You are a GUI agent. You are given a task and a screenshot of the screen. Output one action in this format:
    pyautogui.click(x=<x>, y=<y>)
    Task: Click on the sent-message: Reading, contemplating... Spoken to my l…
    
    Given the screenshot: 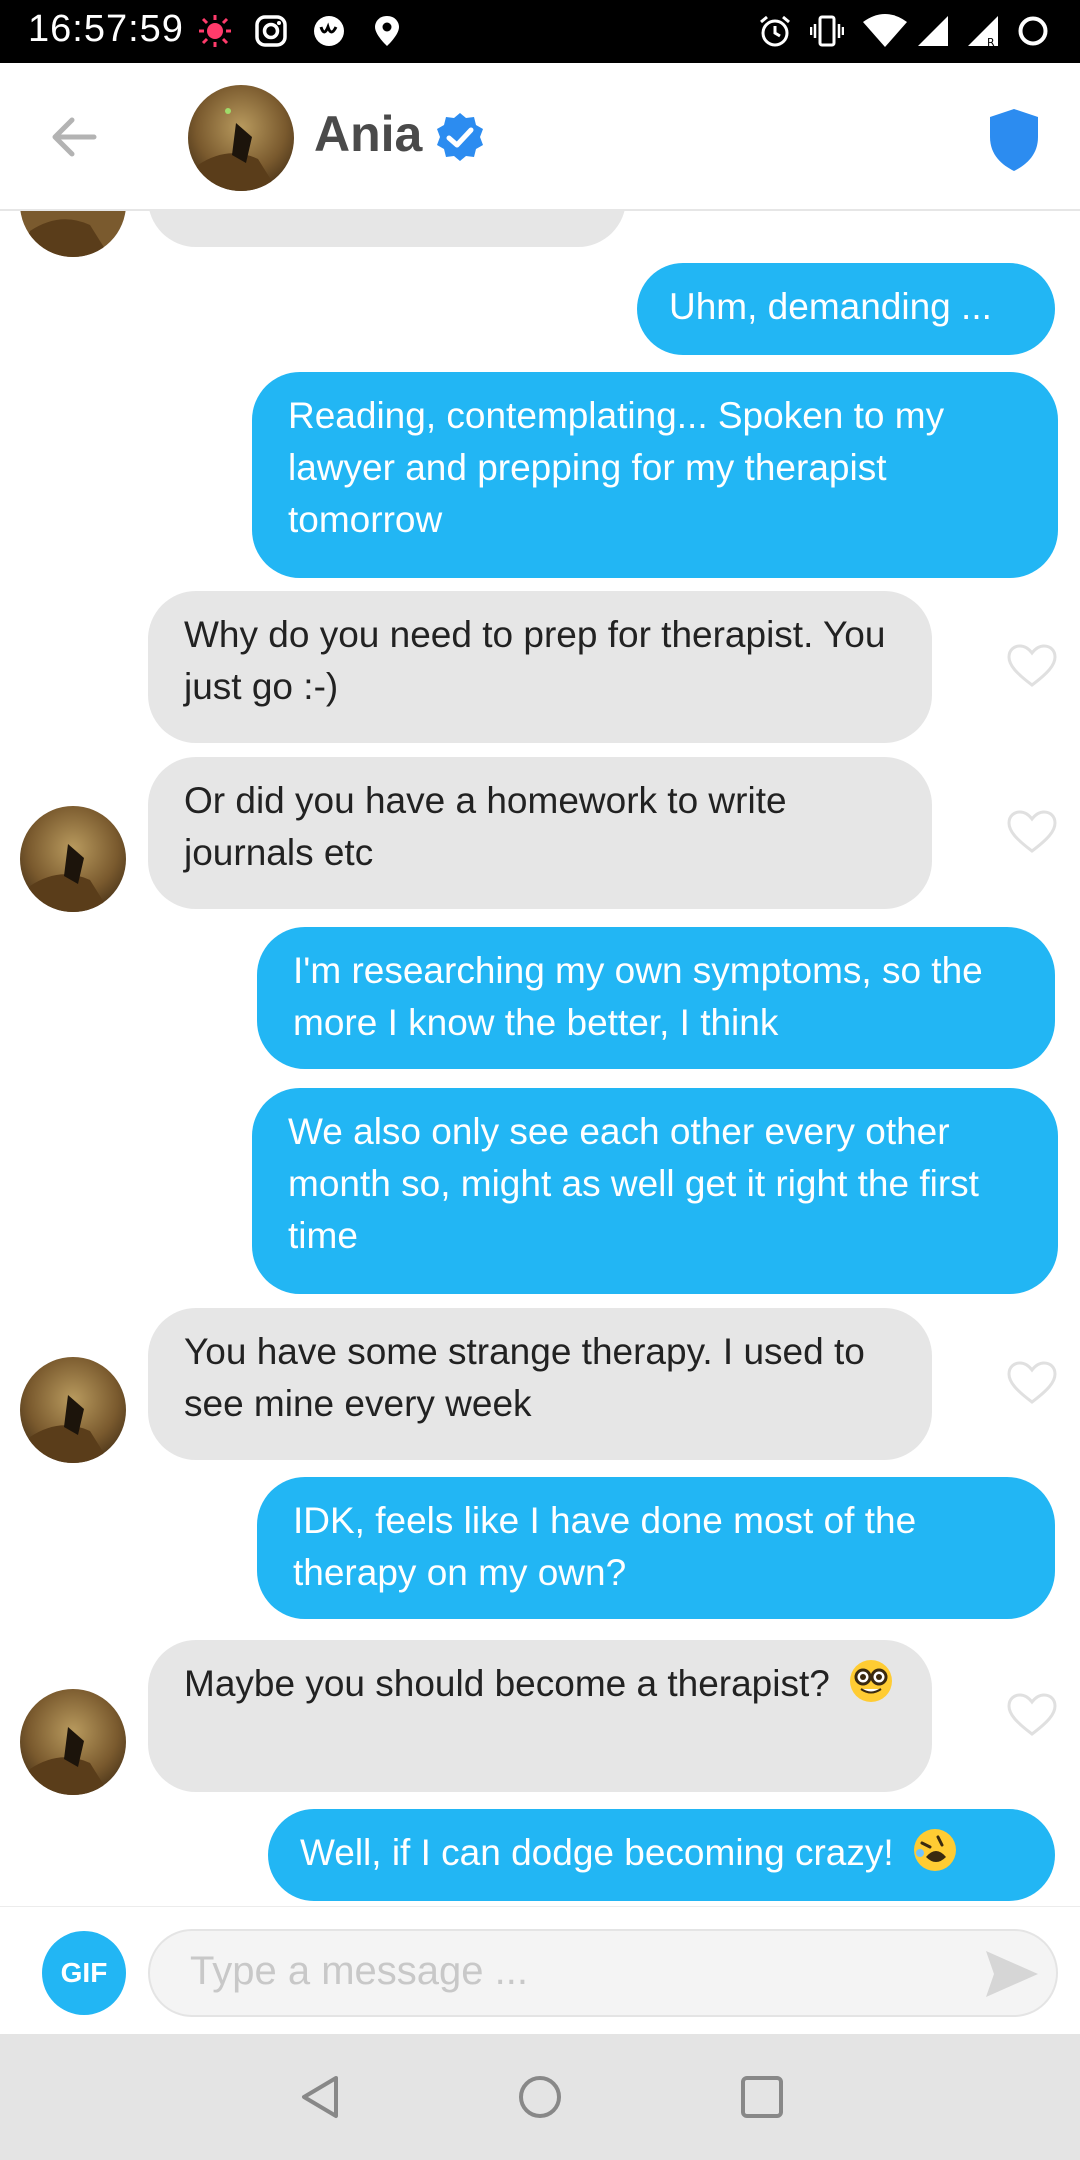 What is the action you would take?
    pyautogui.click(x=655, y=475)
    